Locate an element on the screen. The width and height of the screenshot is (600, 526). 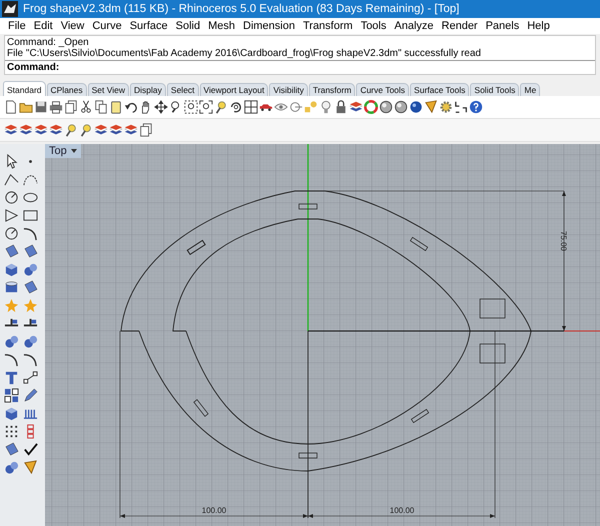
bracket-icon is located at coordinates (461, 107).